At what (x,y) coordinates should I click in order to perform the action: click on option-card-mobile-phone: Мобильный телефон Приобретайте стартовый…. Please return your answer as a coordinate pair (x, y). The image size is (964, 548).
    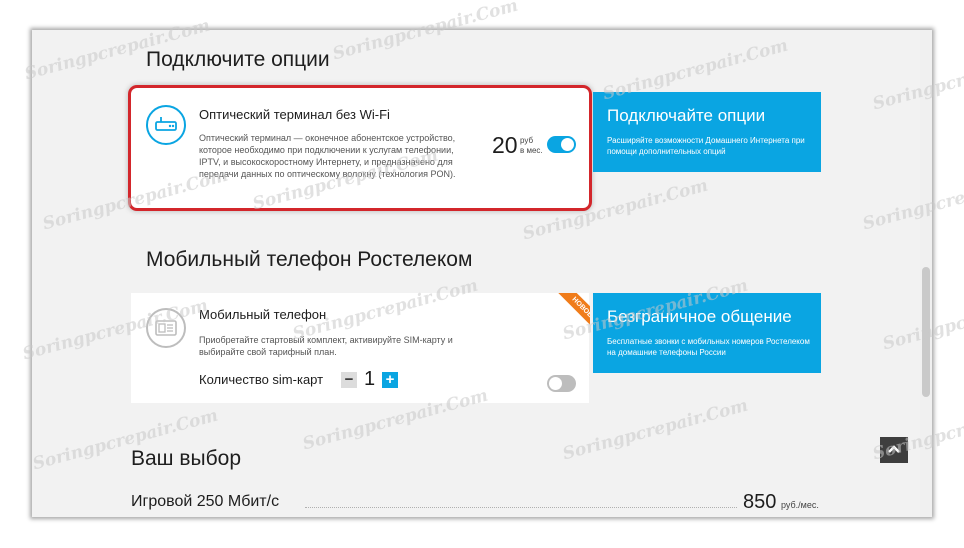
    Looking at the image, I should click on (360, 348).